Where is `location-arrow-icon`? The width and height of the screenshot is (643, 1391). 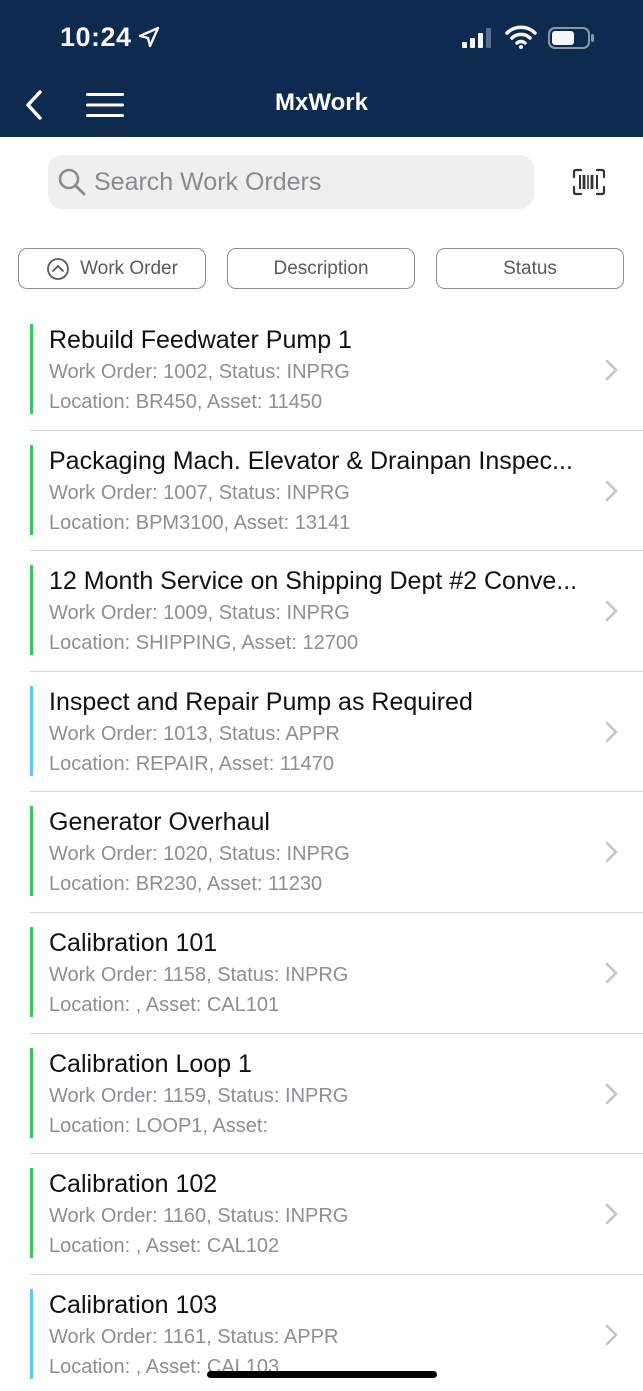 location-arrow-icon is located at coordinates (149, 37).